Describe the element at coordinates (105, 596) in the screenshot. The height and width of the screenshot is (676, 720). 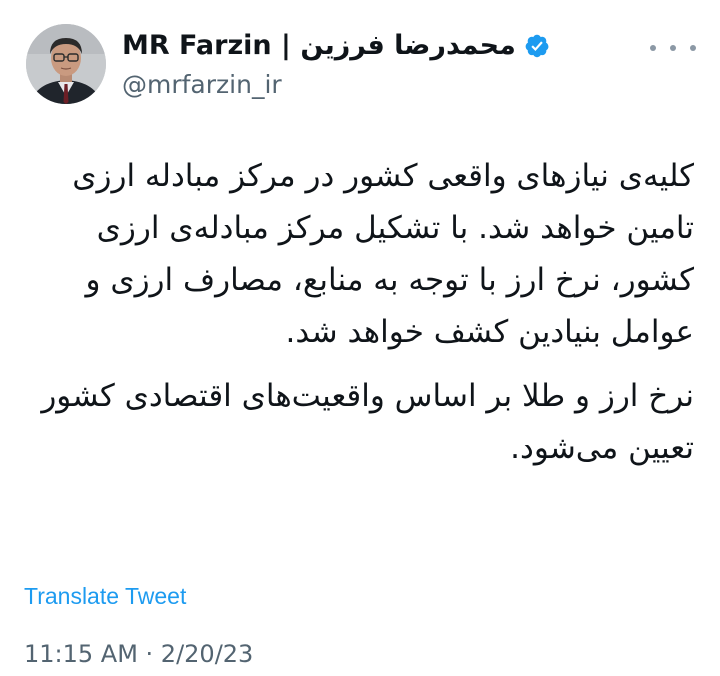
I see `translate-tweet-link: Translate Tweet` at that location.